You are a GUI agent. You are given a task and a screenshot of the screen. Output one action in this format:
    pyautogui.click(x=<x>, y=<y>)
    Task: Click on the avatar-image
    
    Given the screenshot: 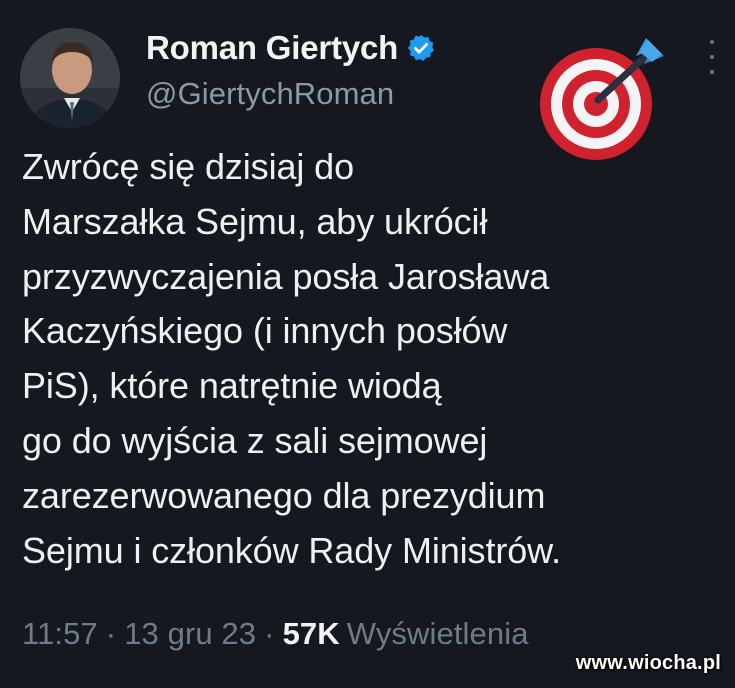 What is the action you would take?
    pyautogui.click(x=70, y=78)
    